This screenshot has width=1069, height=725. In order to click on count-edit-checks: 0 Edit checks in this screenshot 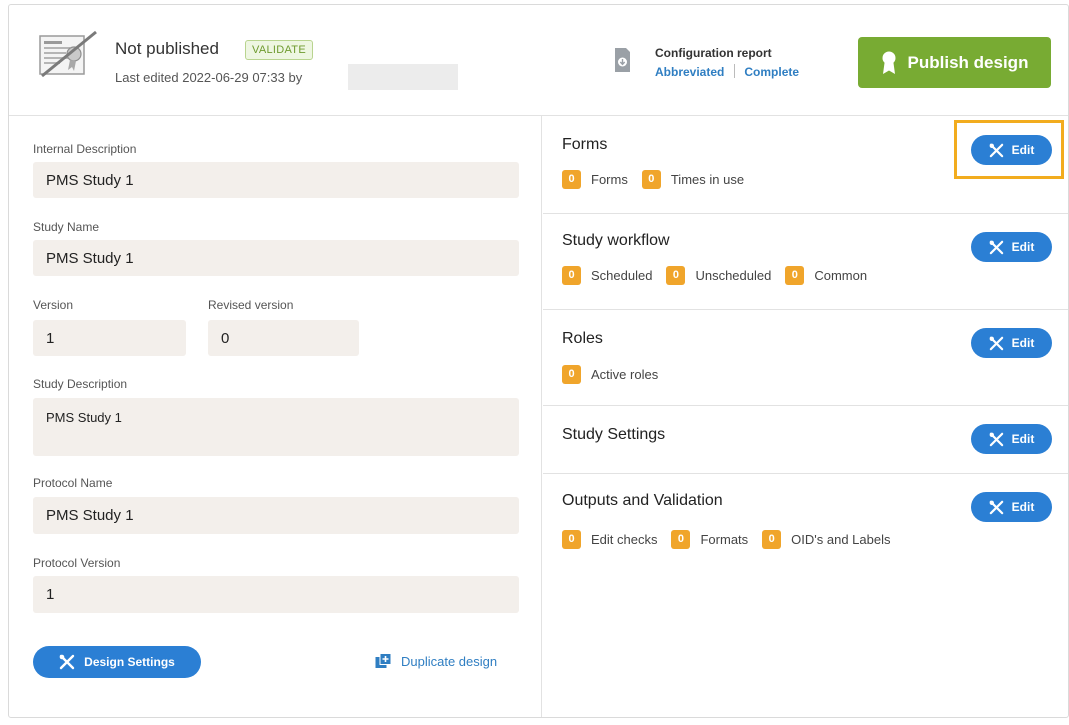, I will do `click(609, 539)`.